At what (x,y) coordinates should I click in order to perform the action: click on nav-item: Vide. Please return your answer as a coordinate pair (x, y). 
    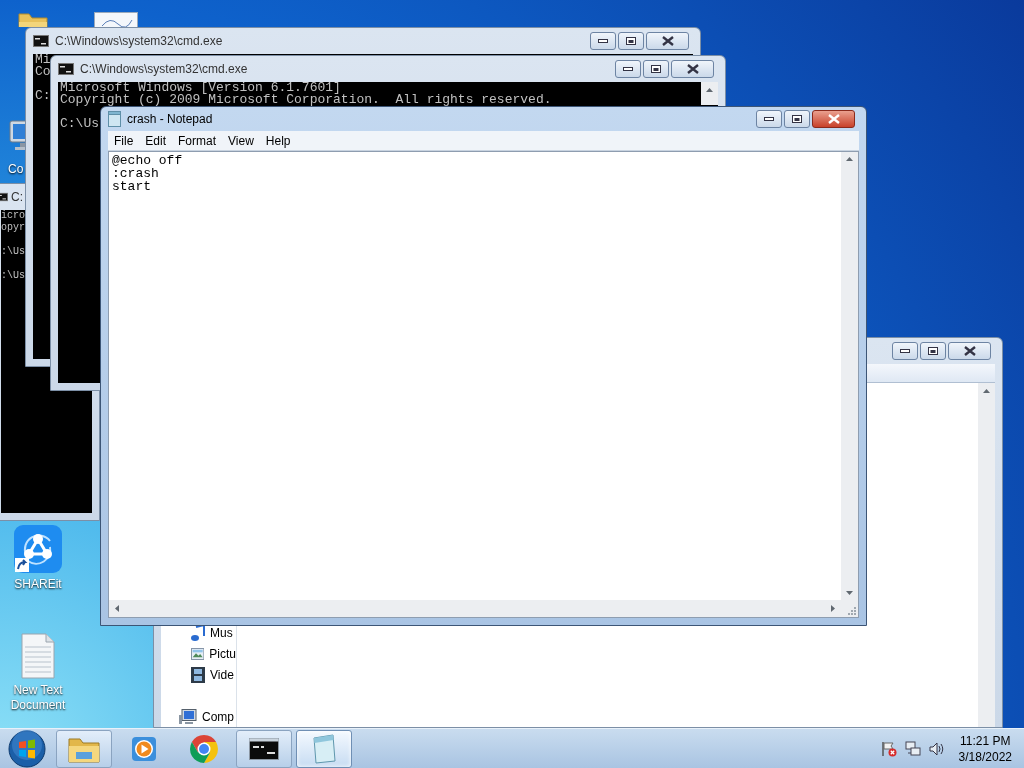
    Looking at the image, I should click on (198, 674).